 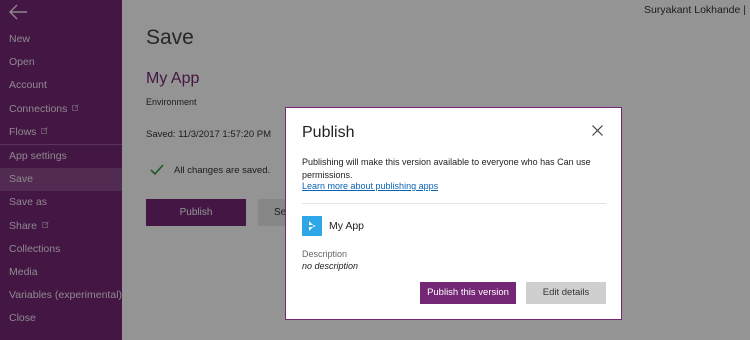 I want to click on dialog-title: Publish, so click(x=328, y=132).